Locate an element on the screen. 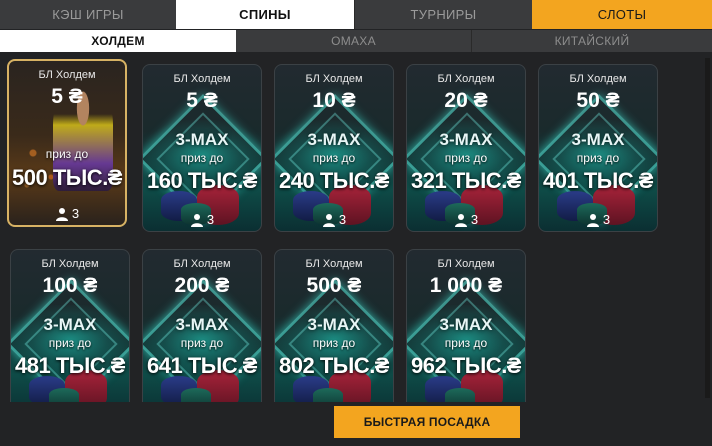 The width and height of the screenshot is (712, 446). card-prize: 401 ТЫС.₴ is located at coordinates (598, 180).